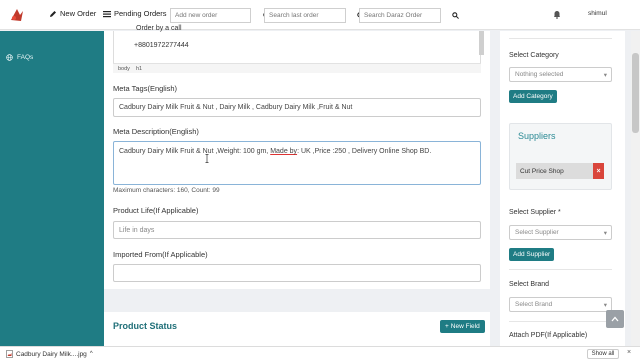 The height and width of the screenshot is (360, 640). I want to click on product-status-title: Product Status, so click(145, 326).